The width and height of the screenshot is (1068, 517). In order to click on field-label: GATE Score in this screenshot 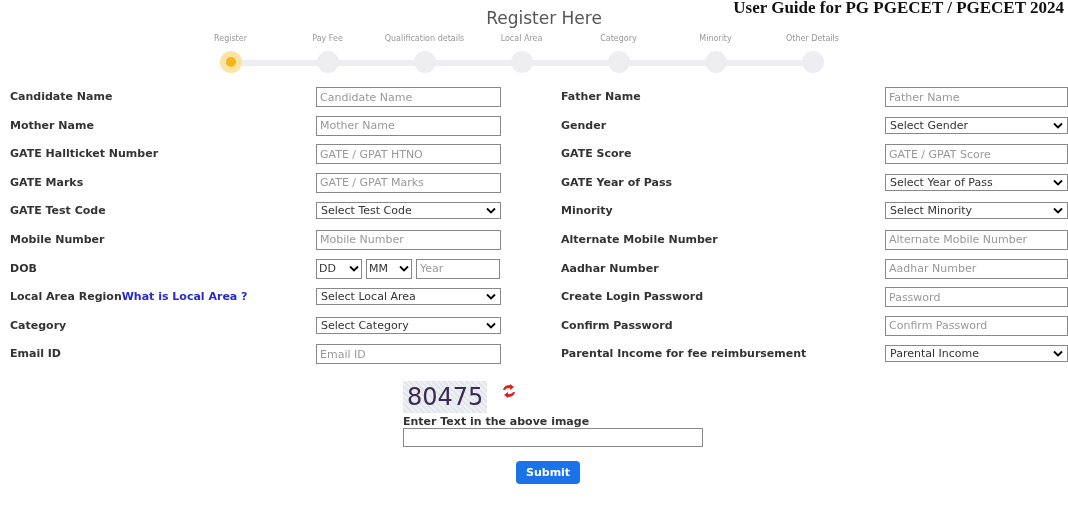, I will do `click(596, 154)`.